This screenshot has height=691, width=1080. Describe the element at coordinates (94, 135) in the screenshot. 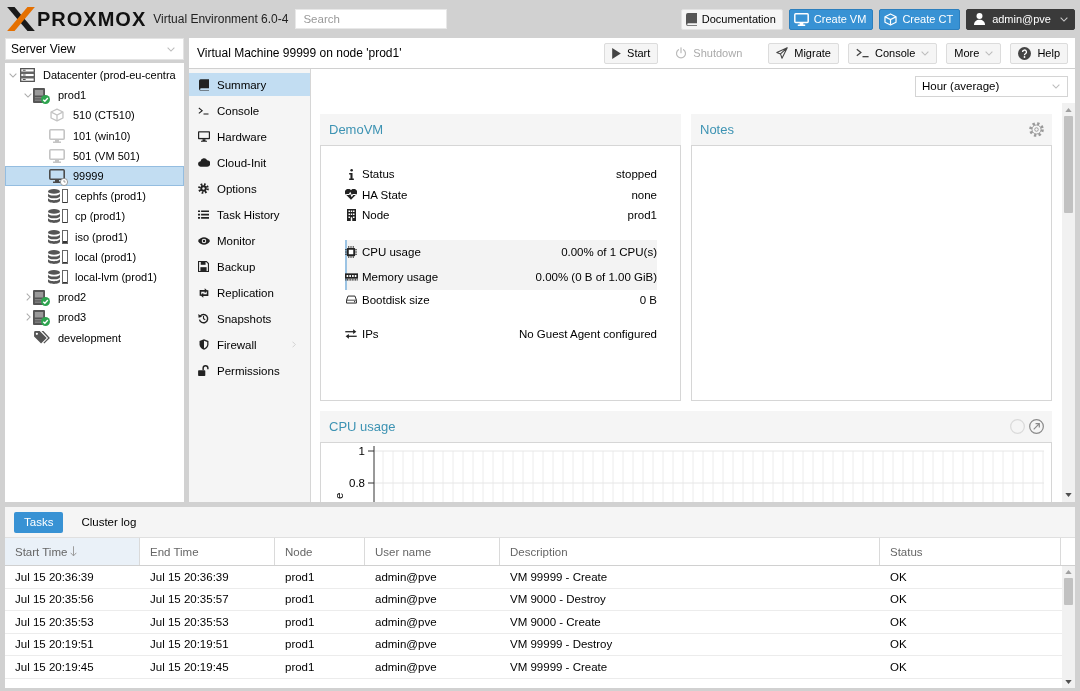

I see `tree-item: 101 (win10)` at that location.